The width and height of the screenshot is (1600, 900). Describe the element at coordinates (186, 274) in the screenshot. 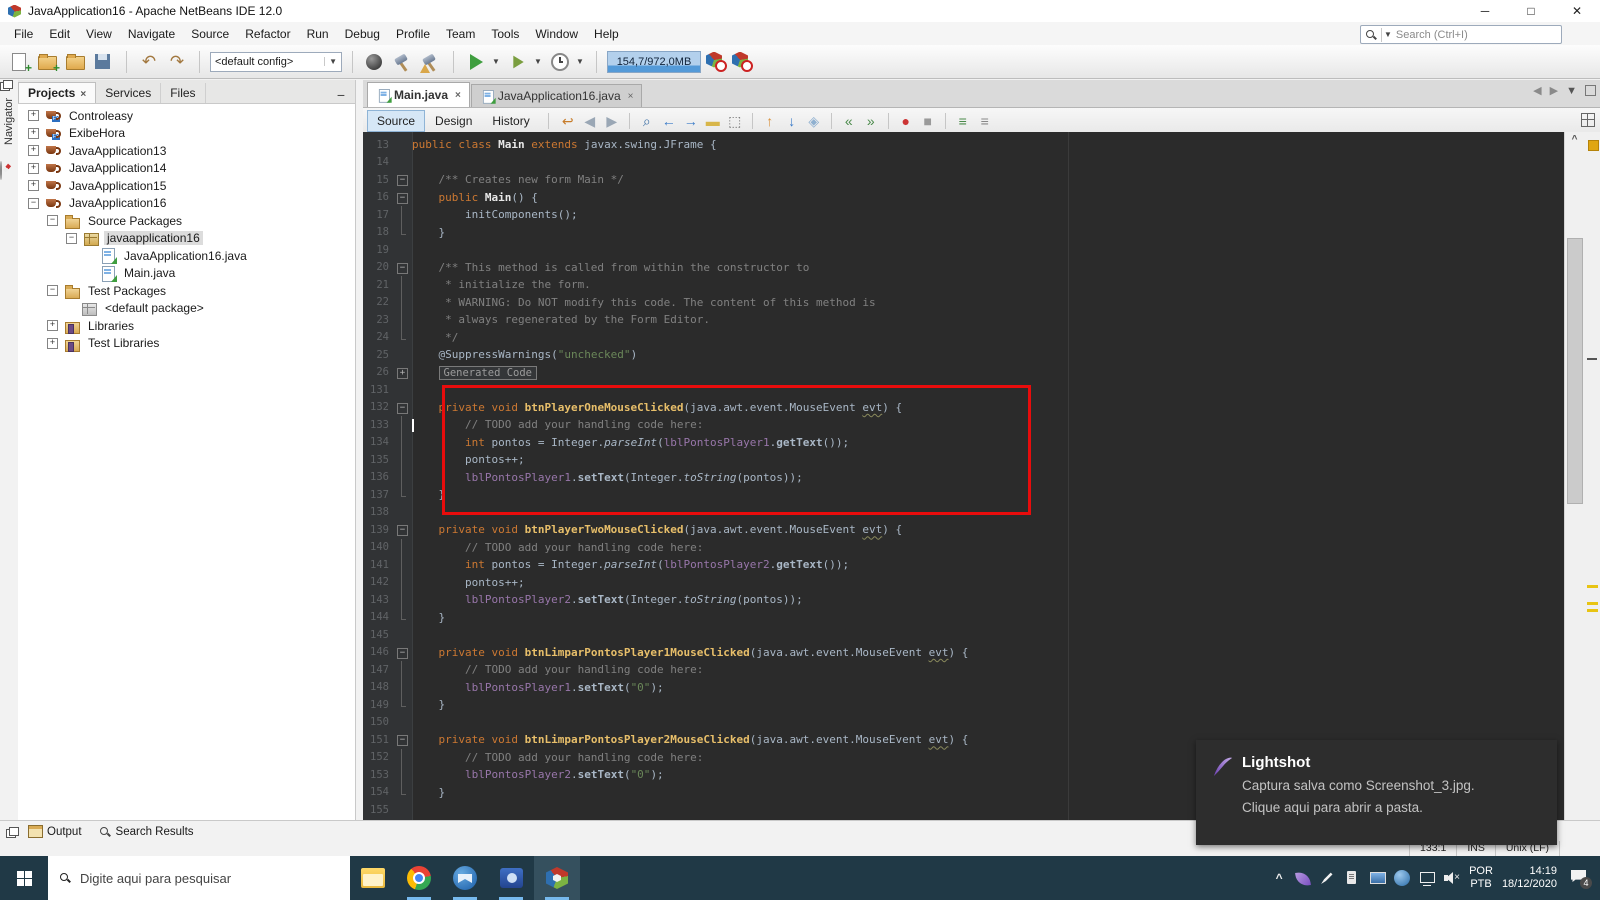

I see `tree-item: Main.java` at that location.